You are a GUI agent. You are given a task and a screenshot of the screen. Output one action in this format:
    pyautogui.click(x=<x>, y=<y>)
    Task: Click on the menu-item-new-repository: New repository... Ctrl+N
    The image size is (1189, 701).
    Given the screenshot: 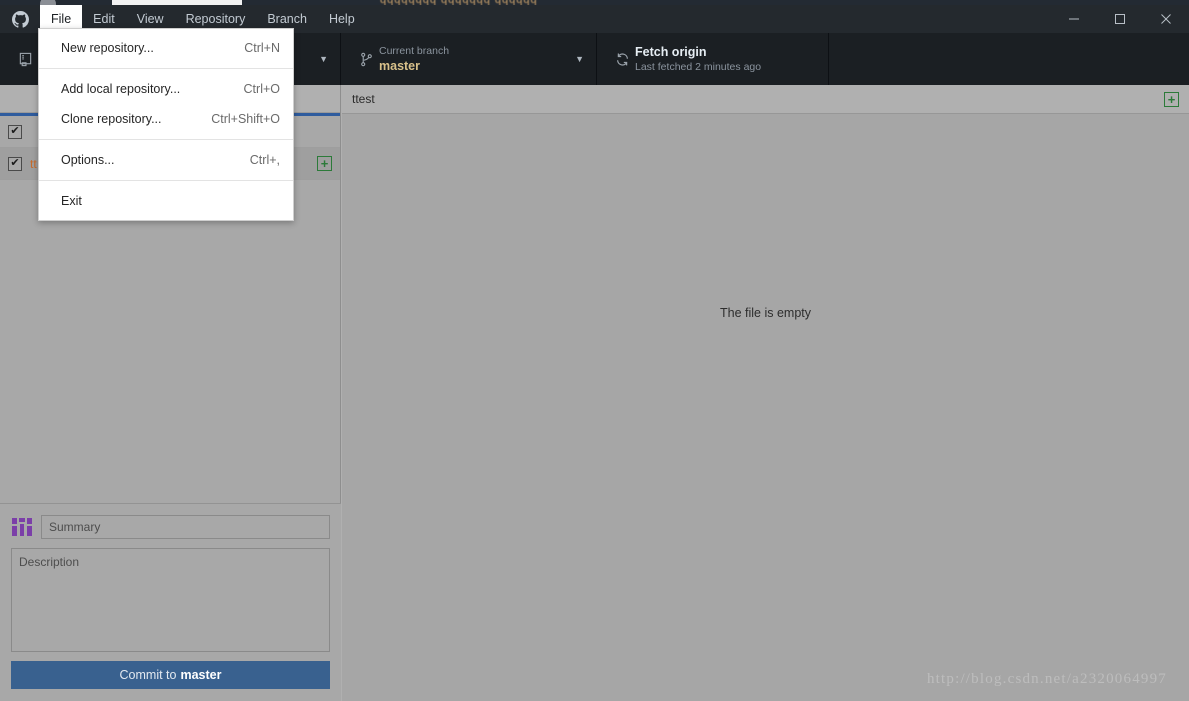 What is the action you would take?
    pyautogui.click(x=166, y=48)
    